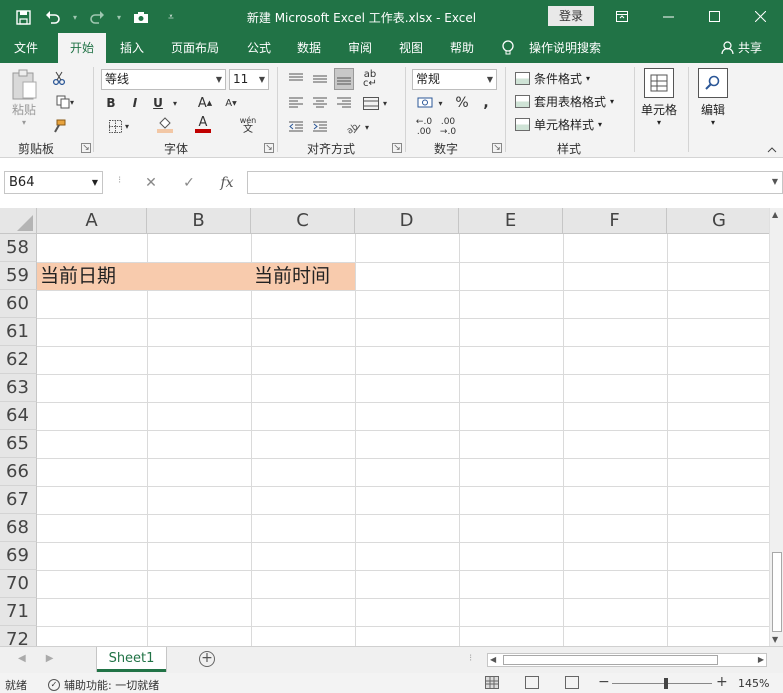  What do you see at coordinates (492, 682) in the screenshot?
I see `normal-view-icon` at bounding box center [492, 682].